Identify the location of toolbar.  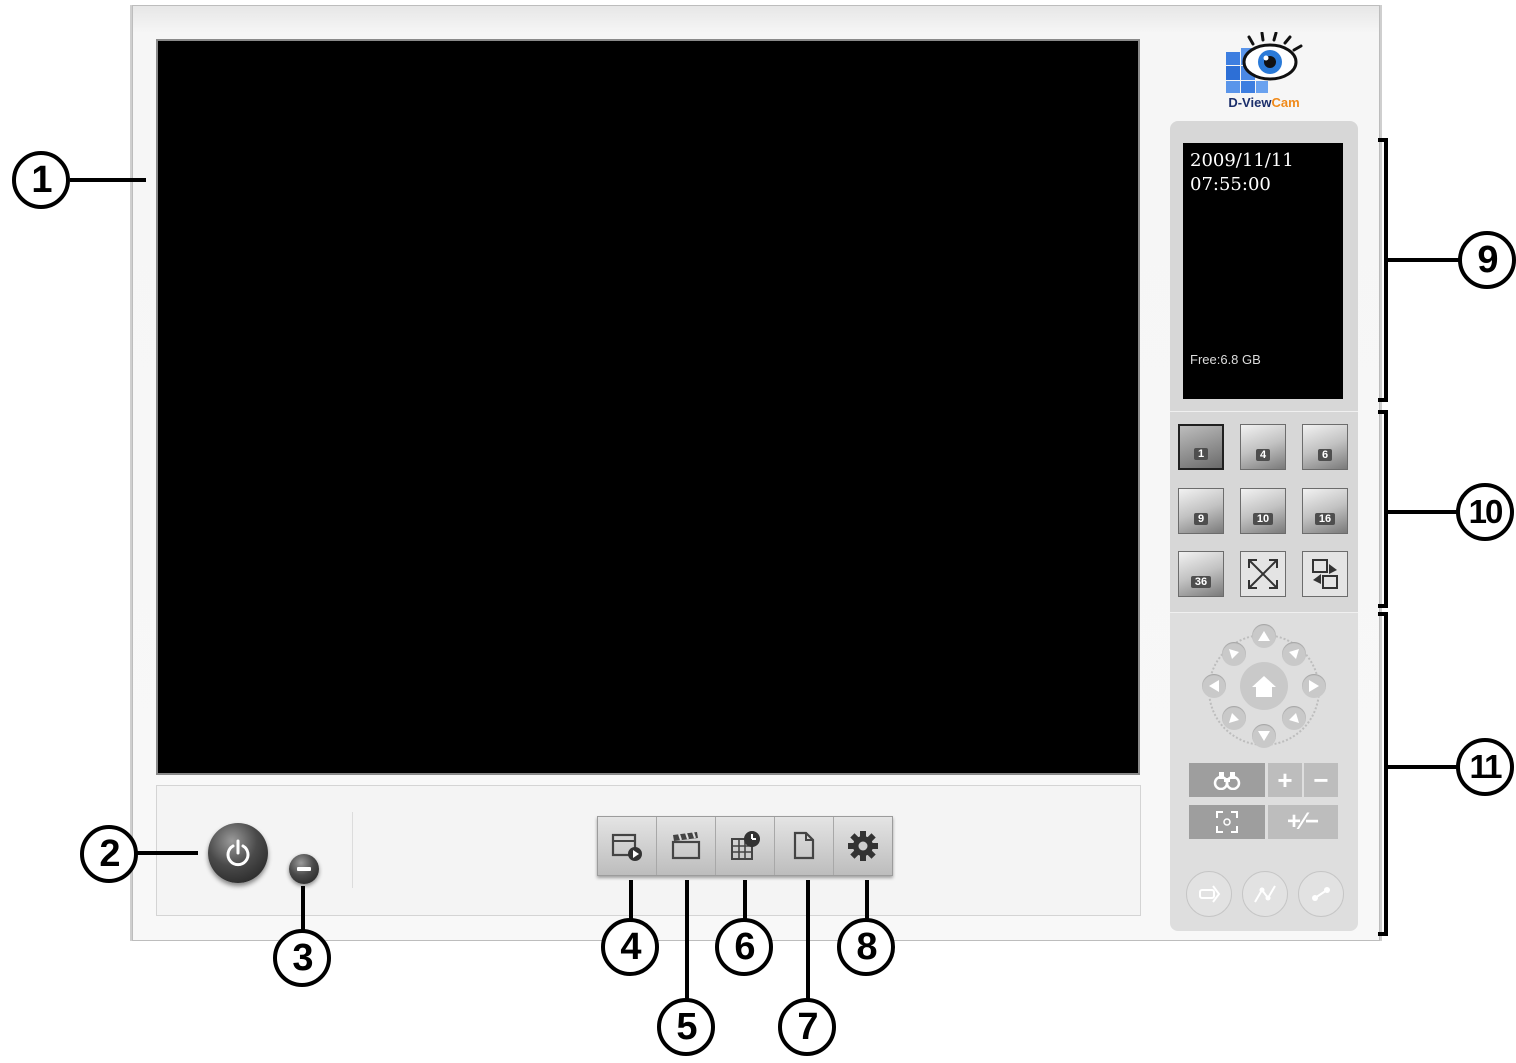
(745, 846).